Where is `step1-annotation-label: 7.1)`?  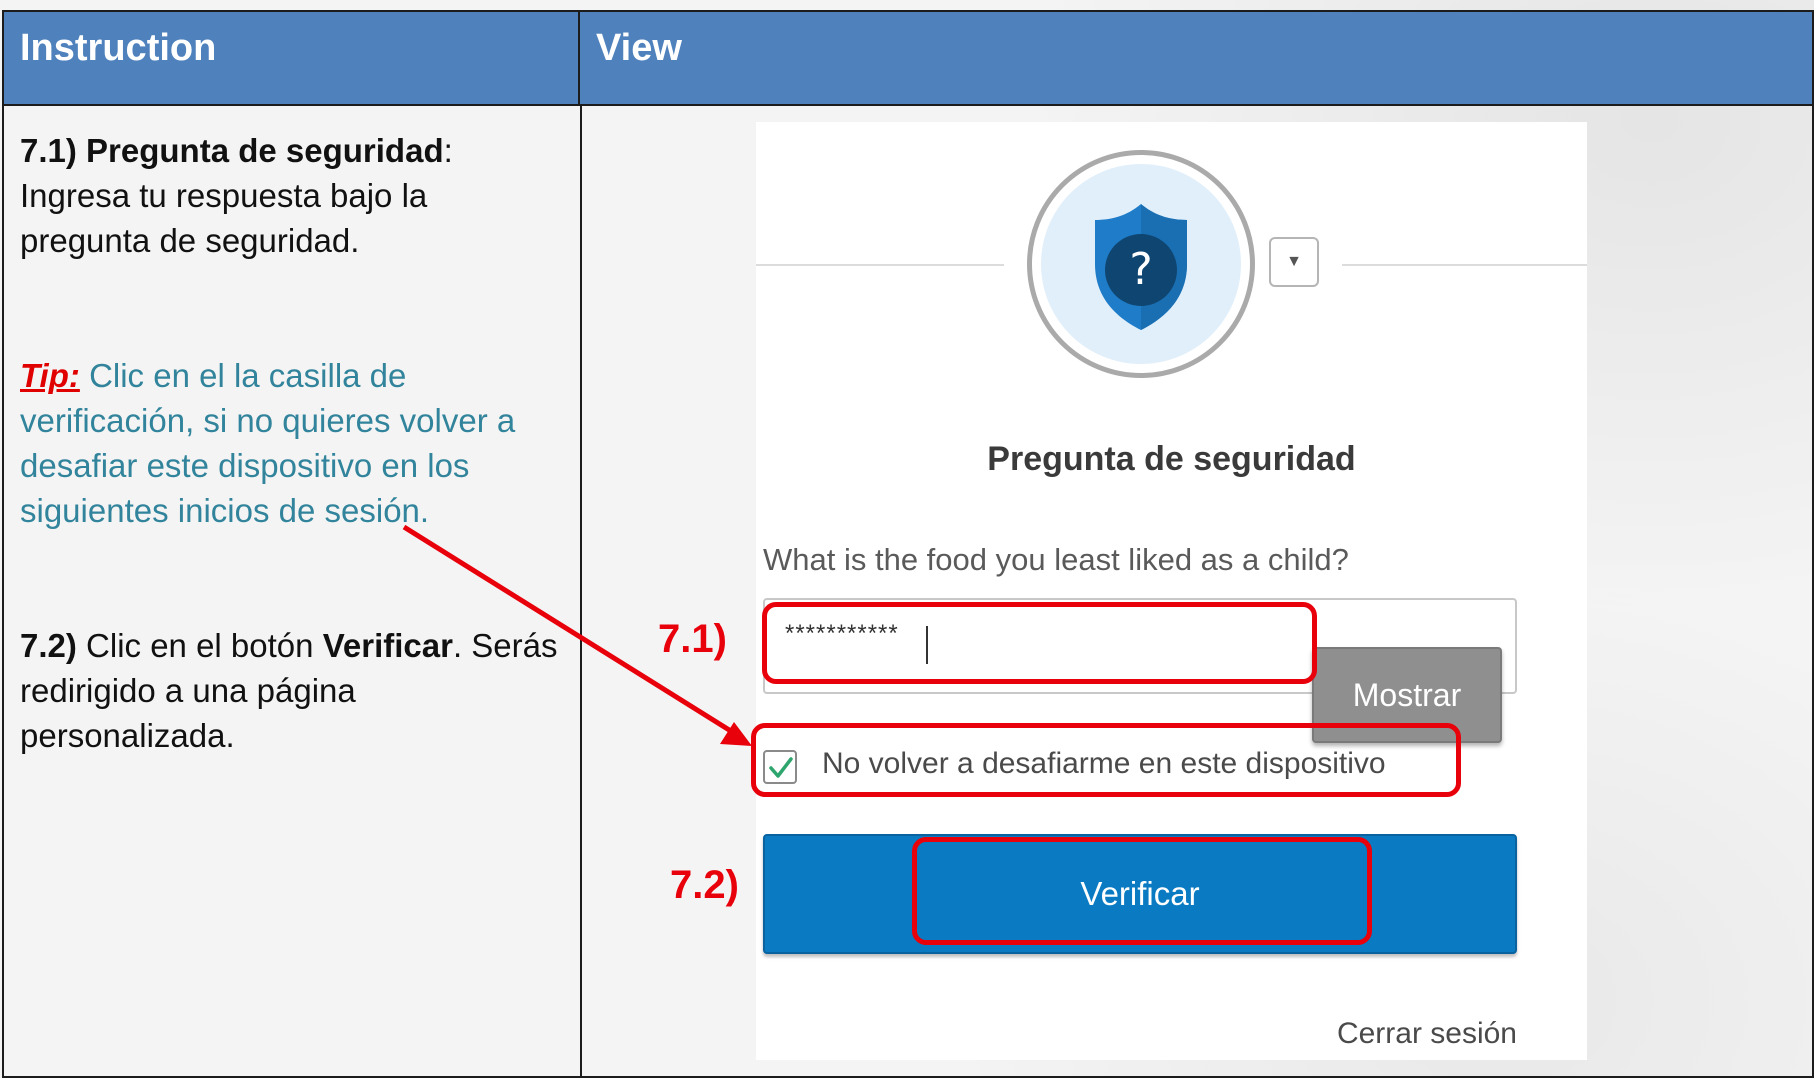 step1-annotation-label: 7.1) is located at coordinates (692, 639).